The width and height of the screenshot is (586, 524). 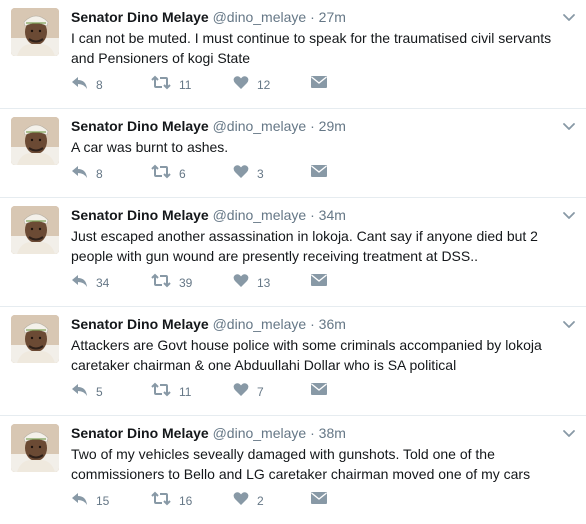 What do you see at coordinates (103, 283) in the screenshot?
I see `reply-count: 34` at bounding box center [103, 283].